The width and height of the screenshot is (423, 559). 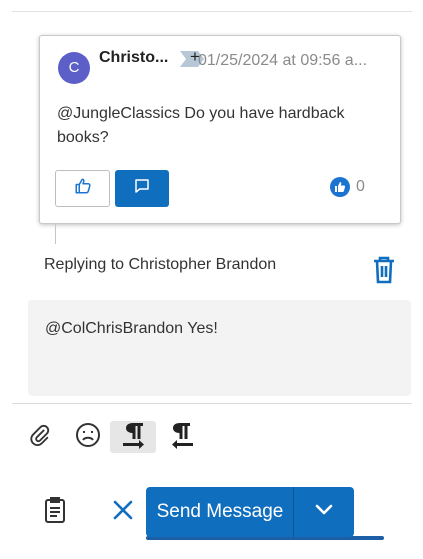 What do you see at coordinates (220, 512) in the screenshot?
I see `send-message-button: Send Message` at bounding box center [220, 512].